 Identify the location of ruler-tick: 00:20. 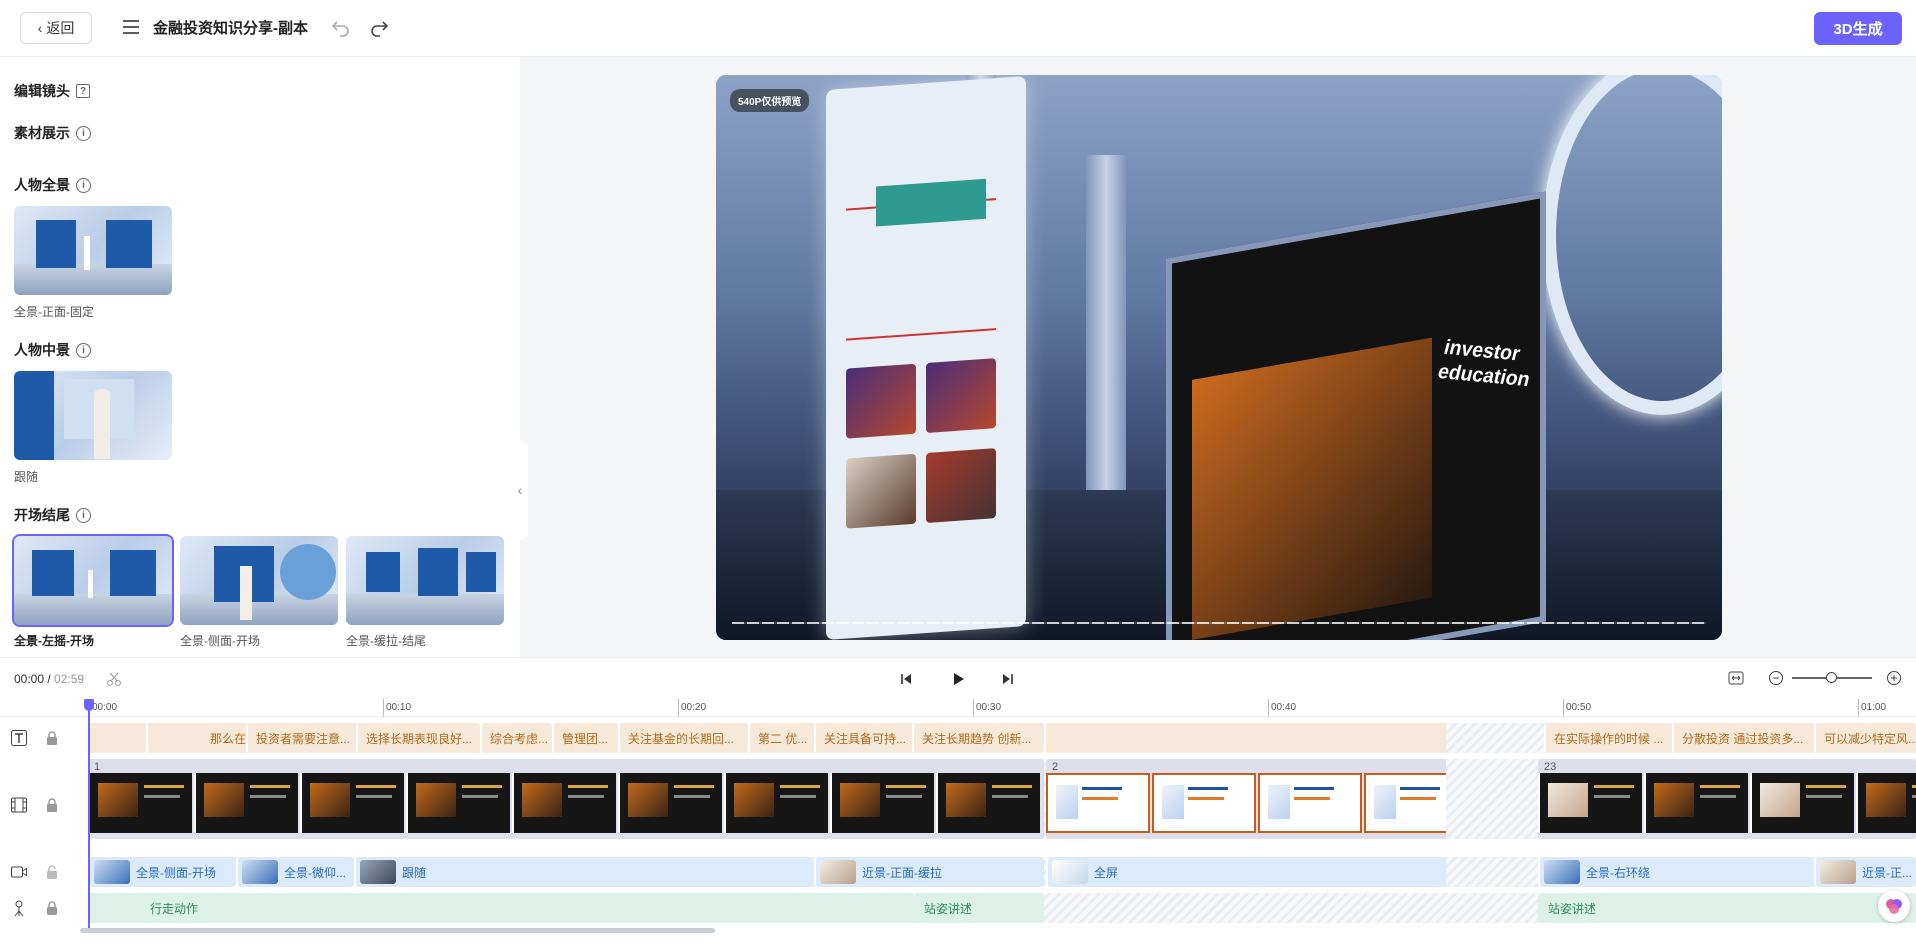
(694, 707).